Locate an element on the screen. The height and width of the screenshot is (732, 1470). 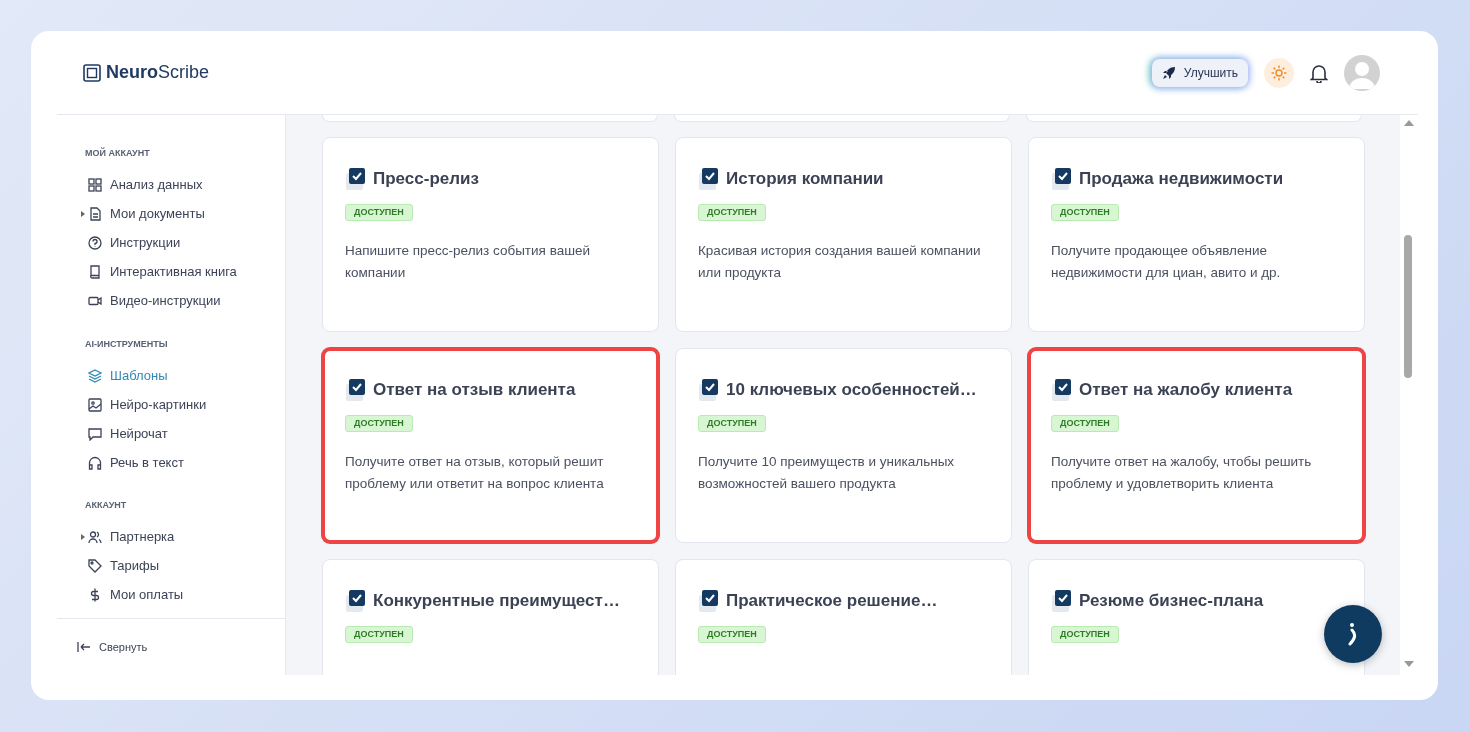
template-card: Конкурентные преимущест… ДОСТУПЕН is located at coordinates (490, 617).